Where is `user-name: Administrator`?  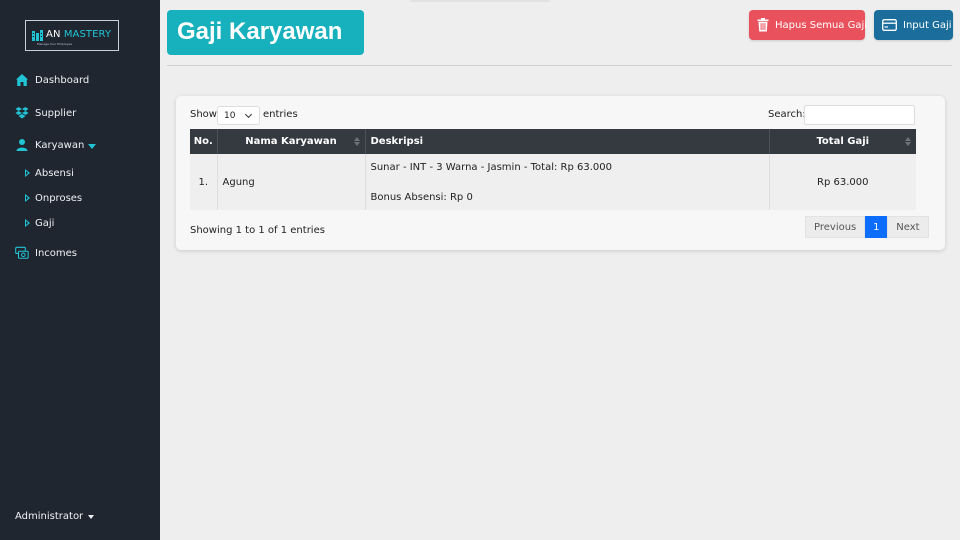 user-name: Administrator is located at coordinates (49, 516).